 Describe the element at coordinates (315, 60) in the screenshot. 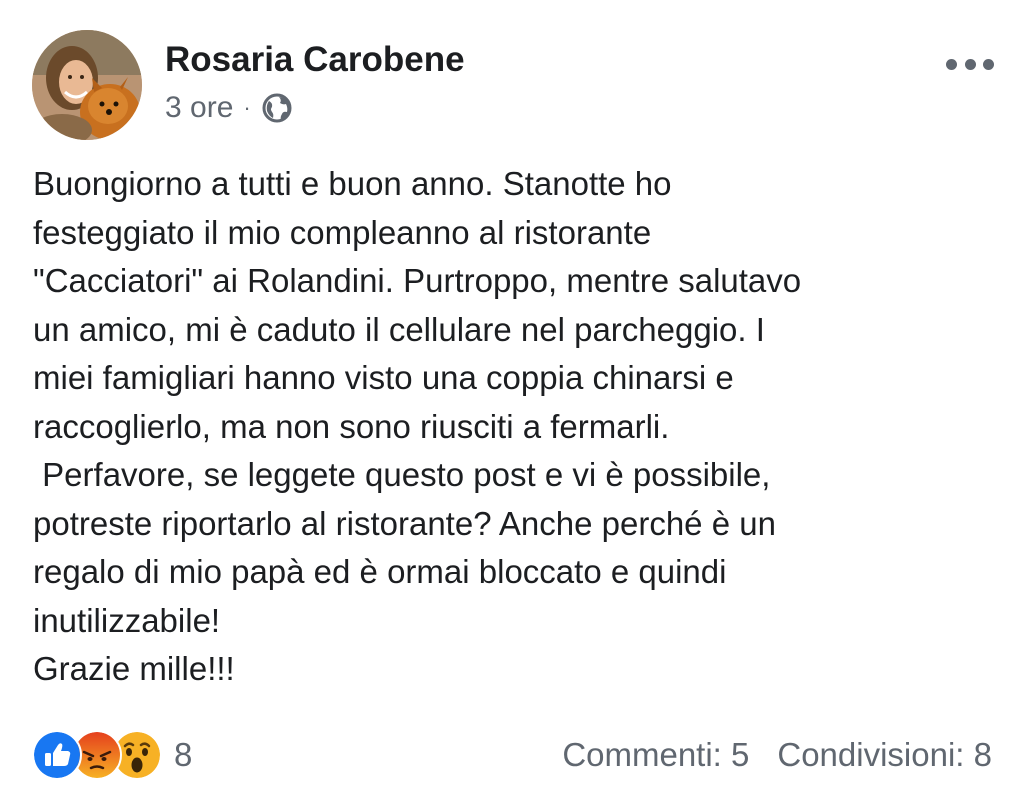

I see `author-name: Rosaria Carobene` at that location.